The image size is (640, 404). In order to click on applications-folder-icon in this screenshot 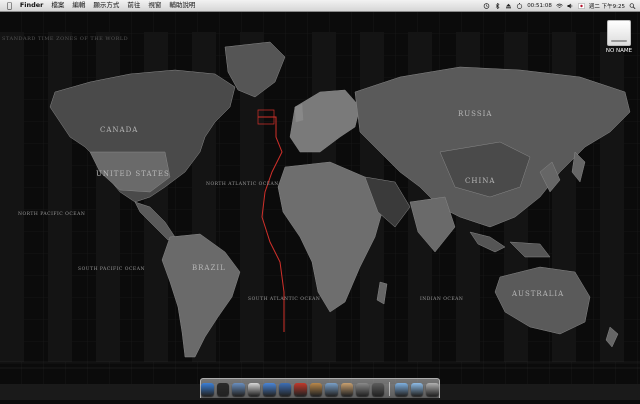, I will do `click(401, 389)`.